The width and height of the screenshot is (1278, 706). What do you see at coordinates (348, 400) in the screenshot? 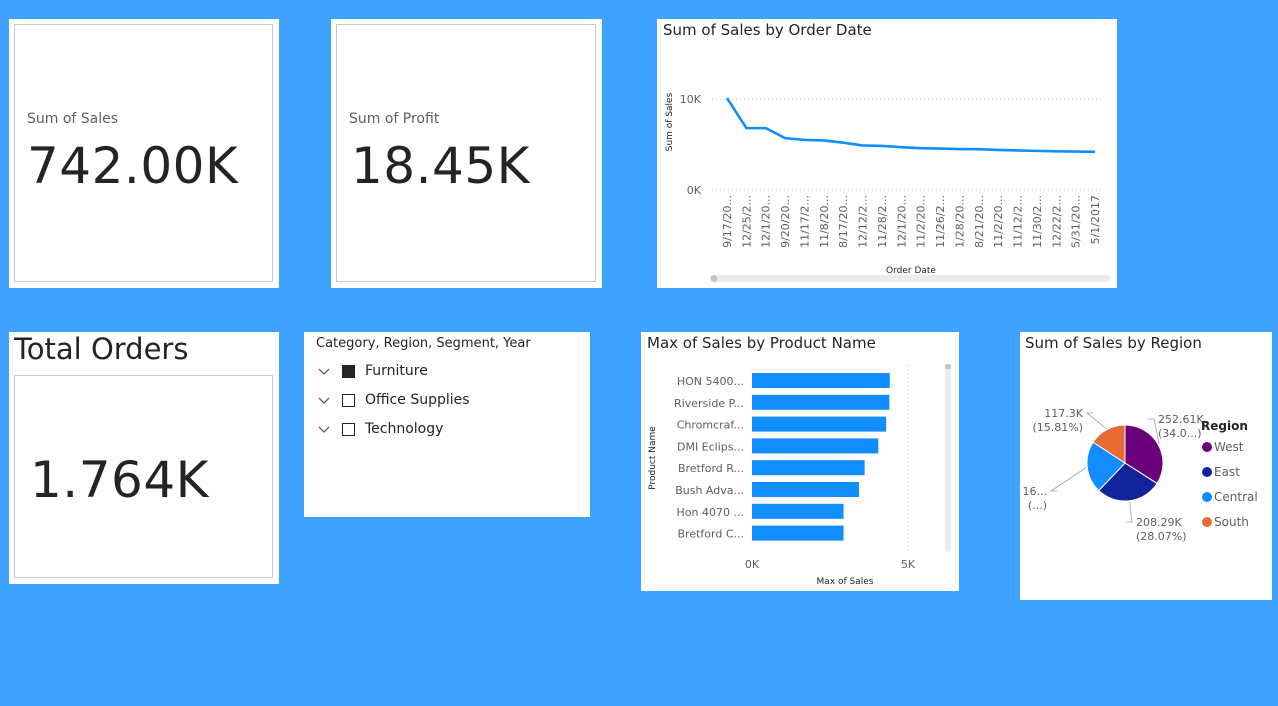
I see `checkbox-office-supplies` at bounding box center [348, 400].